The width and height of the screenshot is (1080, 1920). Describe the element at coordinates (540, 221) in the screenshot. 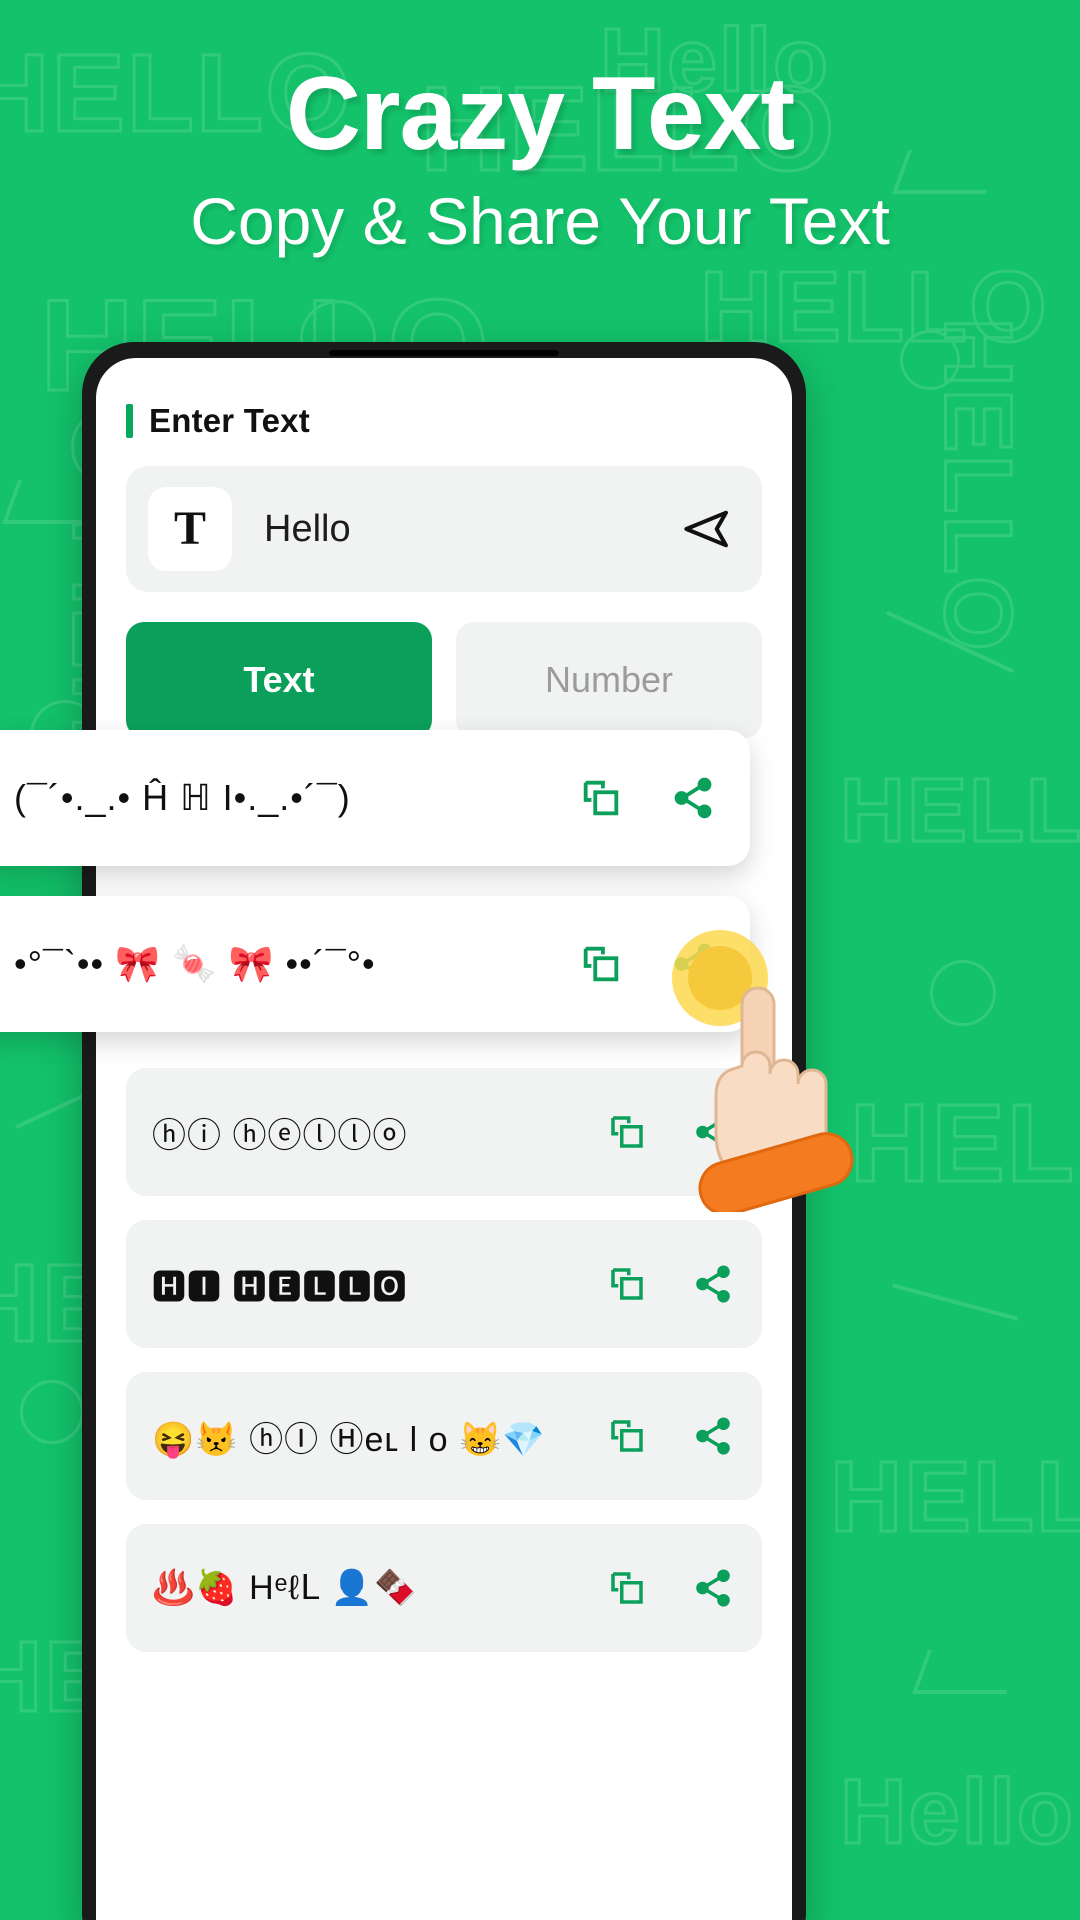

I see `page-subtitle: Copy & Share Your Text` at that location.